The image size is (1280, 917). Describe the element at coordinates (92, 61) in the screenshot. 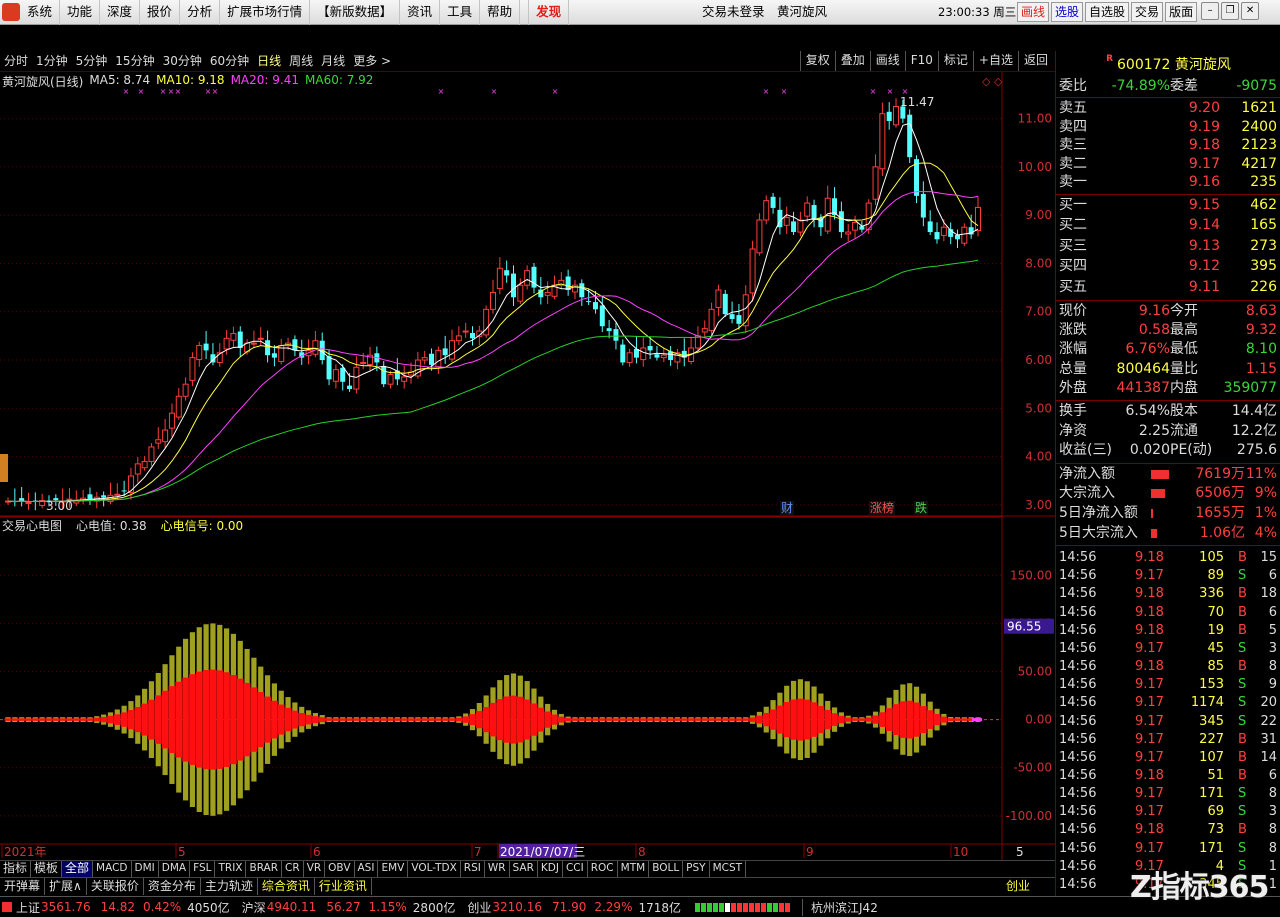

I see `period-tab-2: 5分钟` at that location.